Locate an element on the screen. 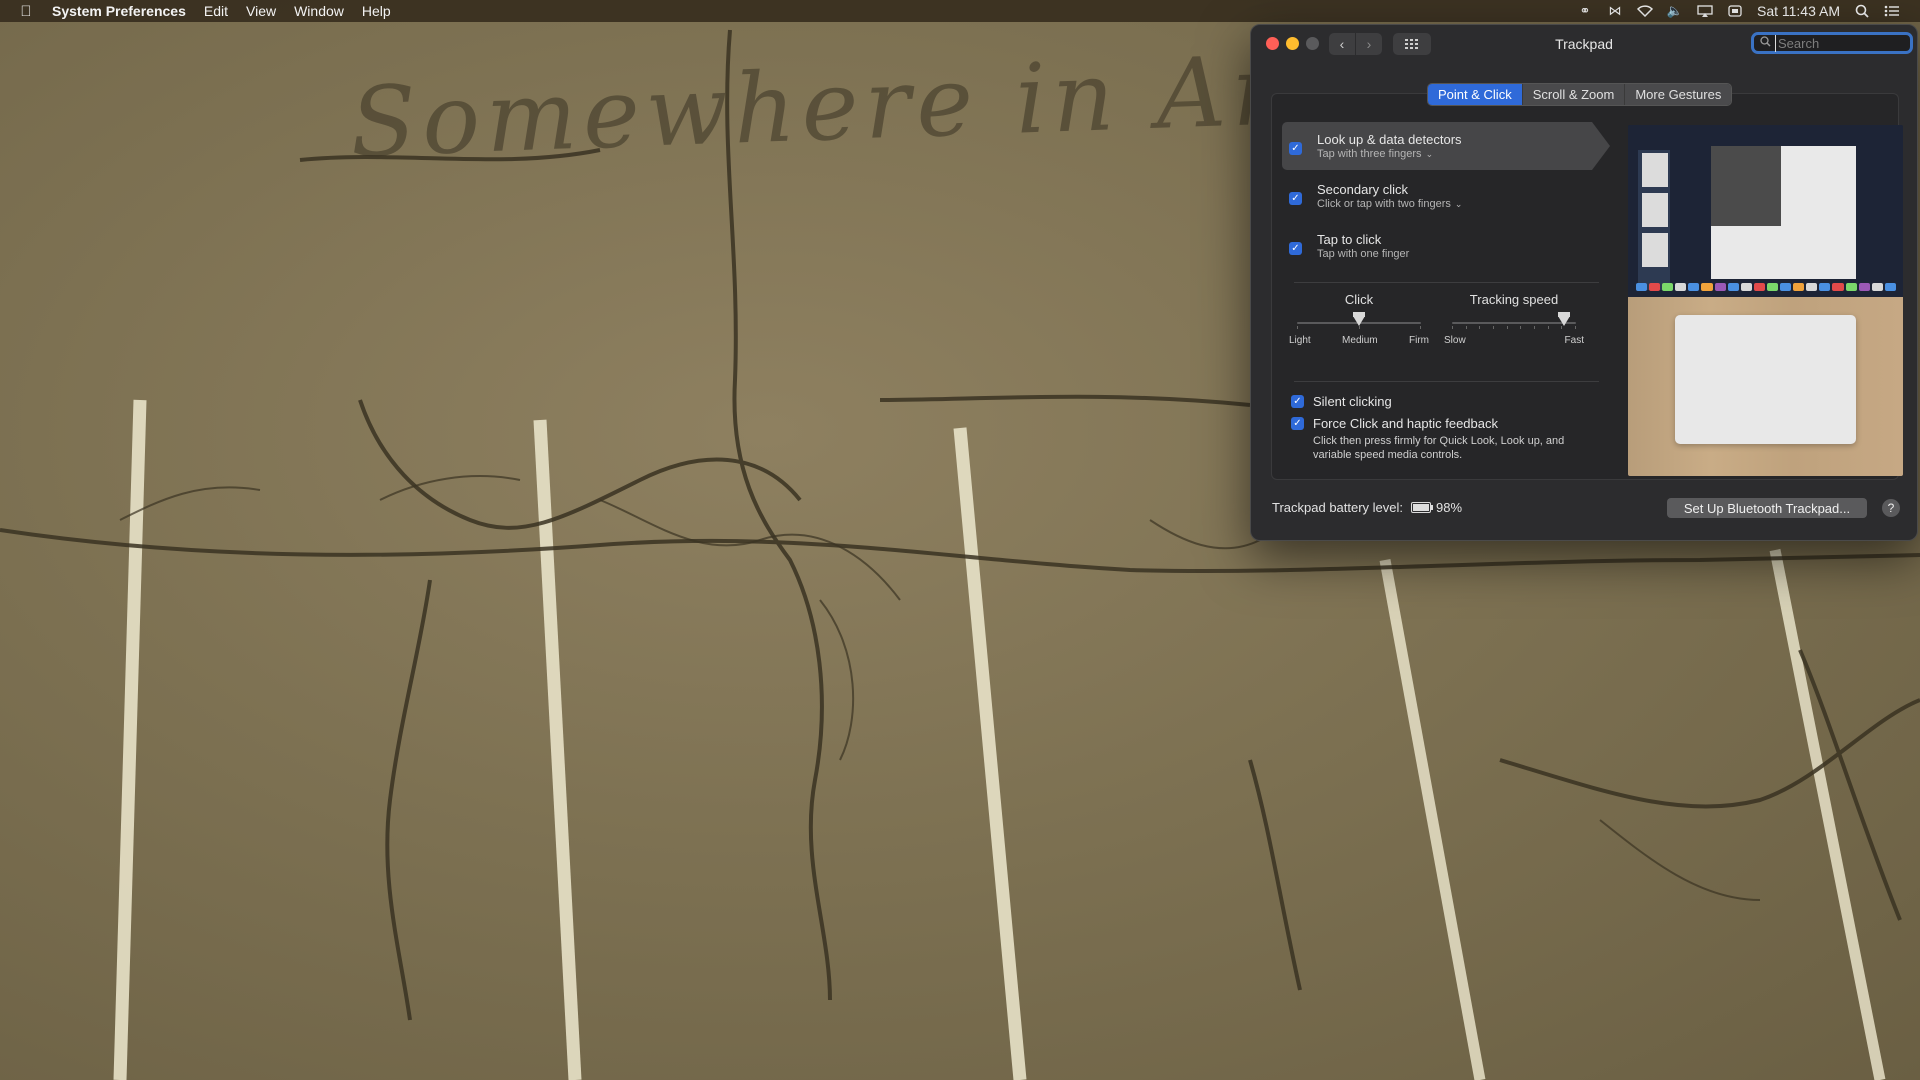 The height and width of the screenshot is (1080, 1920). tracking-speed-slider-group: Tracking speed Slow Fast is located at coordinates (1514, 319).